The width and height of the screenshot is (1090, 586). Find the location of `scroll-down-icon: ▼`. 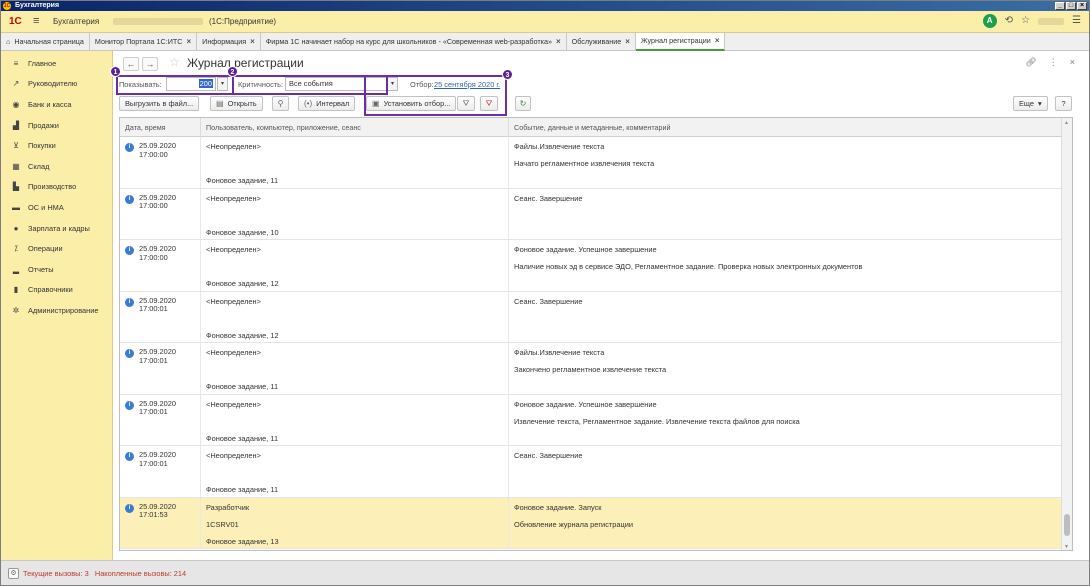

scroll-down-icon: ▼ is located at coordinates (1066, 547).